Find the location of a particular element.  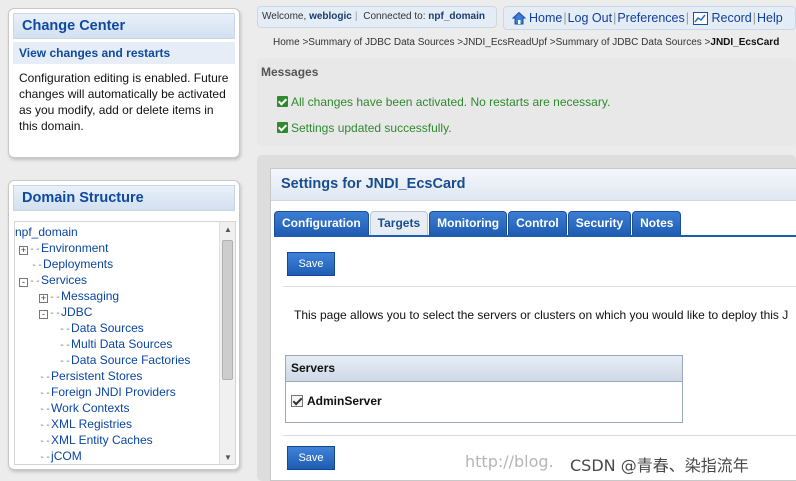

scroll-up-arrow-icon: ▲ is located at coordinates (227, 230).